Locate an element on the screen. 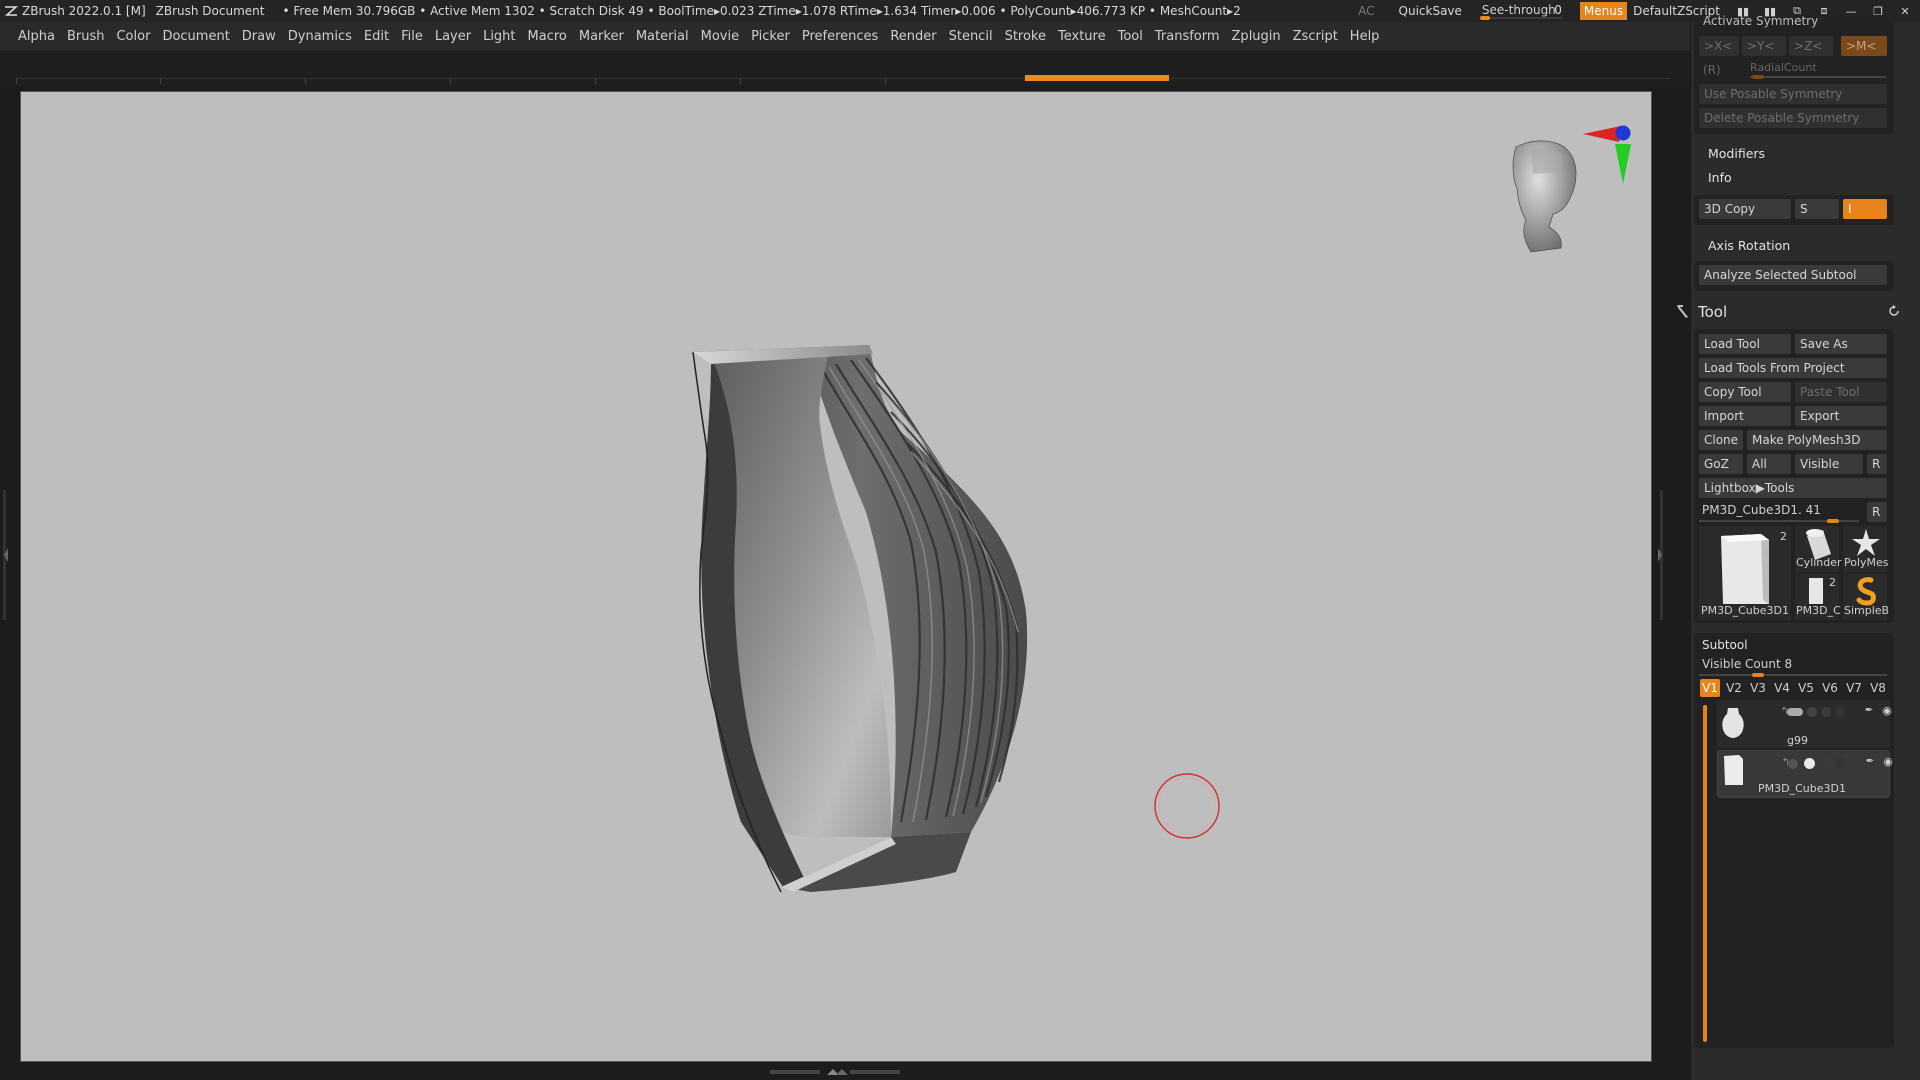  tool-slider-knob is located at coordinates (1833, 521).